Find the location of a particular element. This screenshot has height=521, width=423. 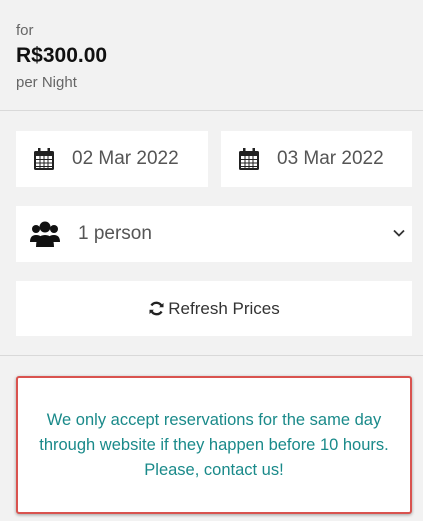

checkin-date-field: 02 Mar 2022 is located at coordinates (112, 159).